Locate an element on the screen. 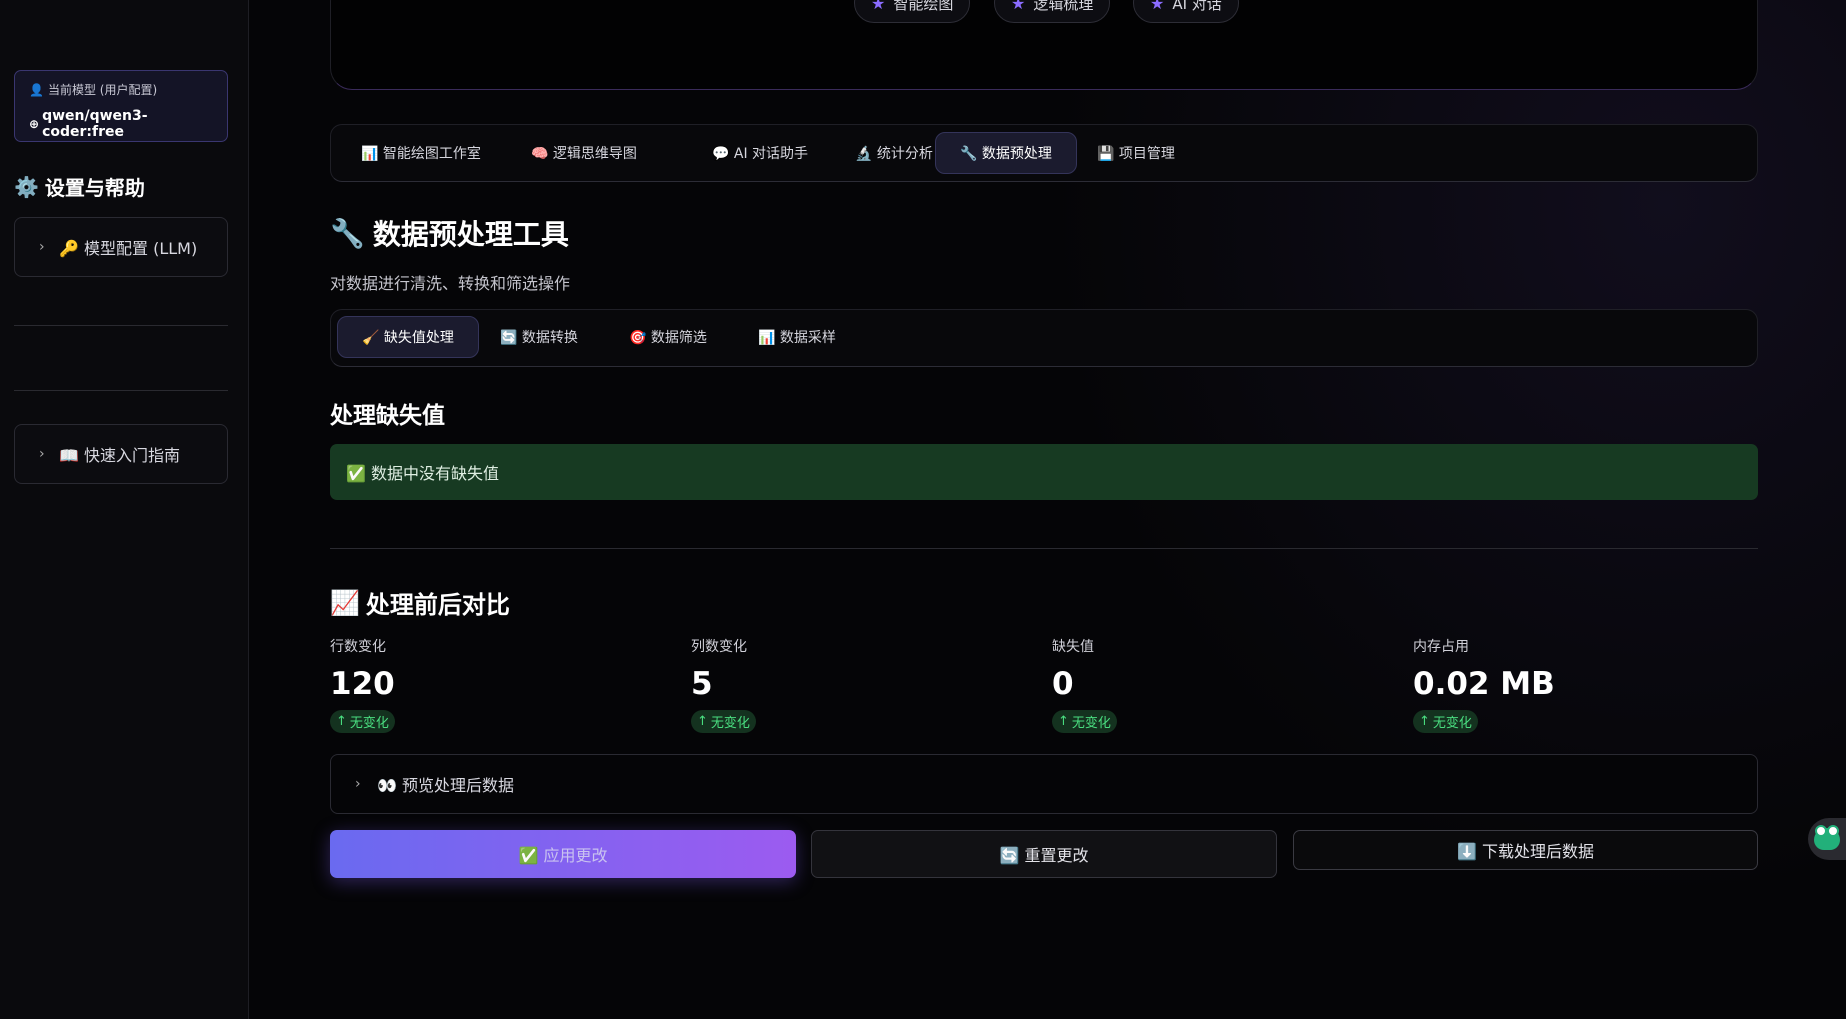 Image resolution: width=1846 pixels, height=1019 pixels. quick-start-label: 📖 快速入门指南 is located at coordinates (120, 455).